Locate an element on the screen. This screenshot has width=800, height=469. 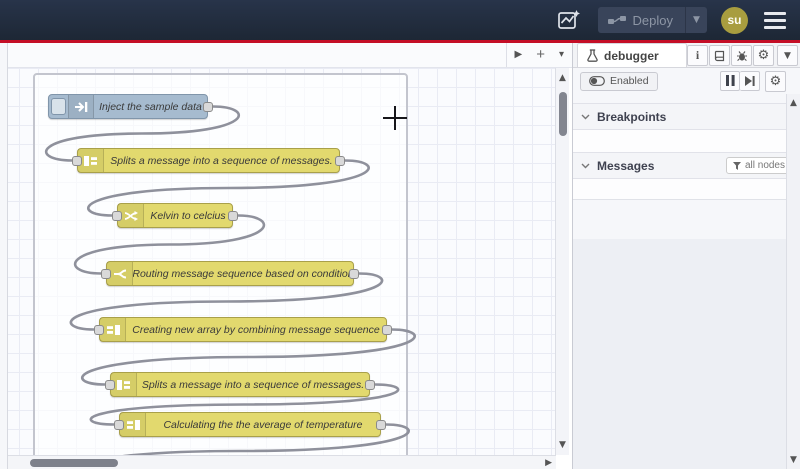
debug-button is located at coordinates (741, 55).